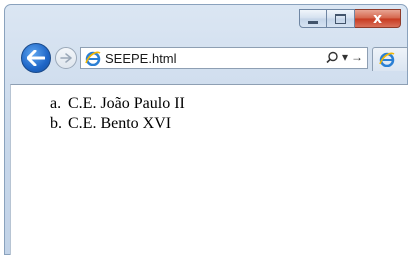 This screenshot has width=413, height=257. I want to click on close-icon: x, so click(377, 18).